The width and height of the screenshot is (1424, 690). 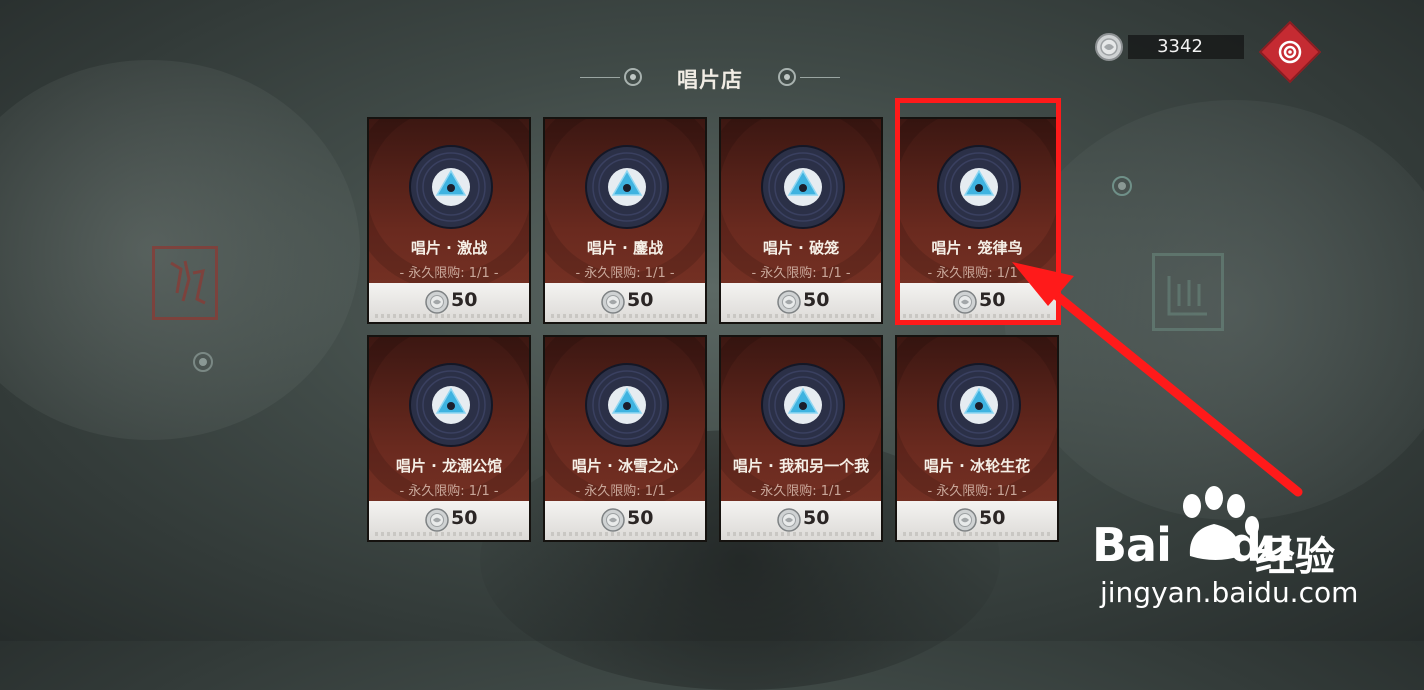 I want to click on title-line-right, so click(x=820, y=77).